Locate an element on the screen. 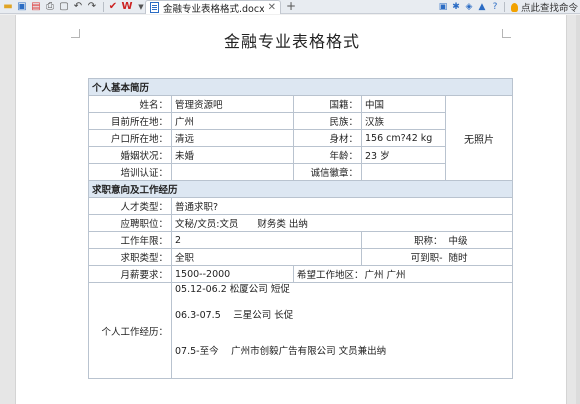  hukou-label: 户口所在地： is located at coordinates (130, 138).